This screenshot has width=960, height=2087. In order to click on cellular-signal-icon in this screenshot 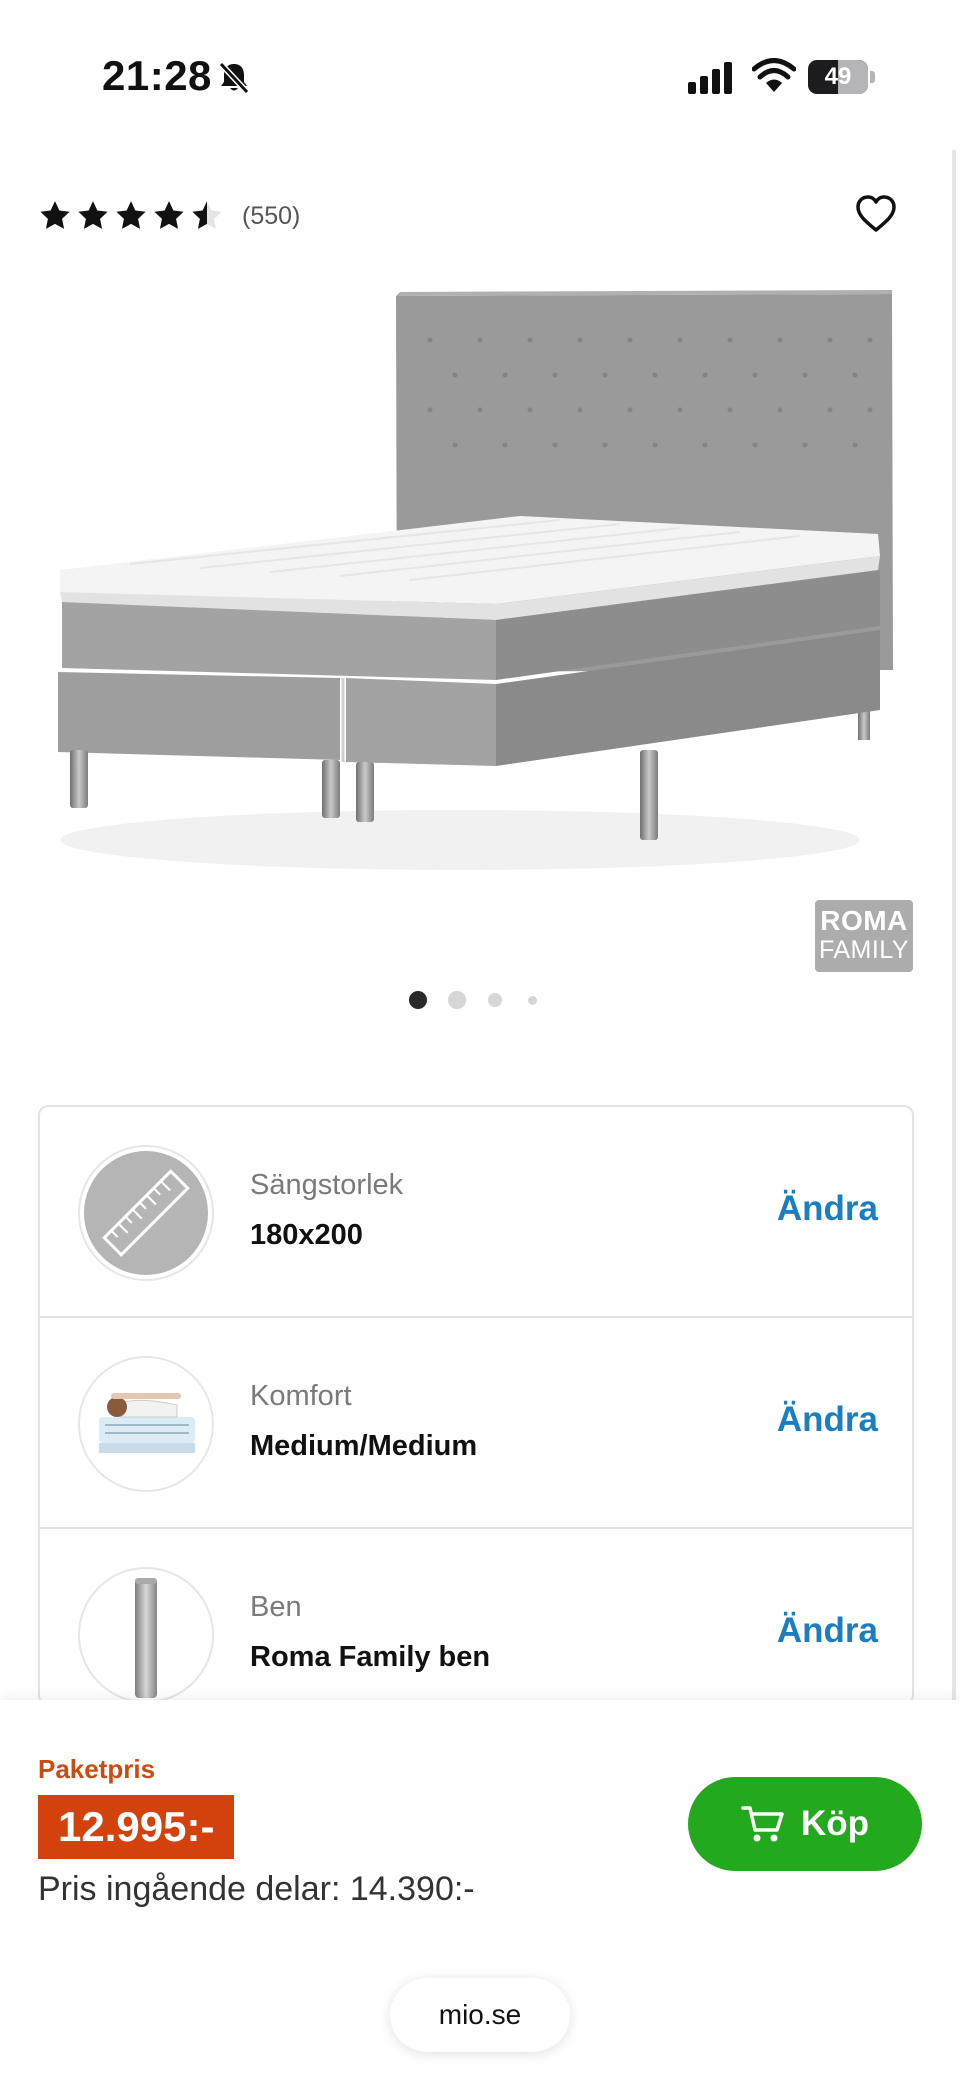, I will do `click(710, 78)`.